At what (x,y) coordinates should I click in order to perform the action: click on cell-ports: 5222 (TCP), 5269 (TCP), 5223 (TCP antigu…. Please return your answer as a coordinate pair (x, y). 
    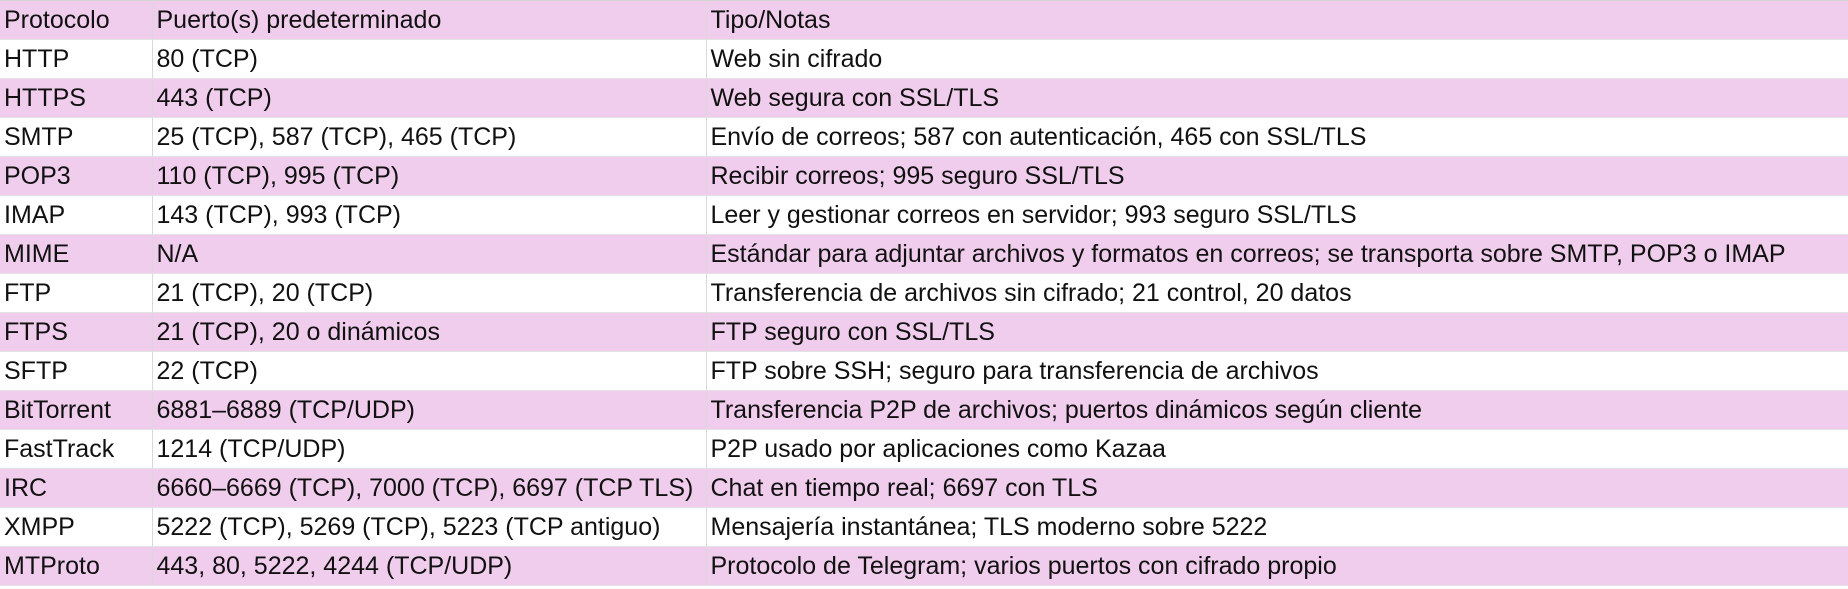
    Looking at the image, I should click on (429, 527).